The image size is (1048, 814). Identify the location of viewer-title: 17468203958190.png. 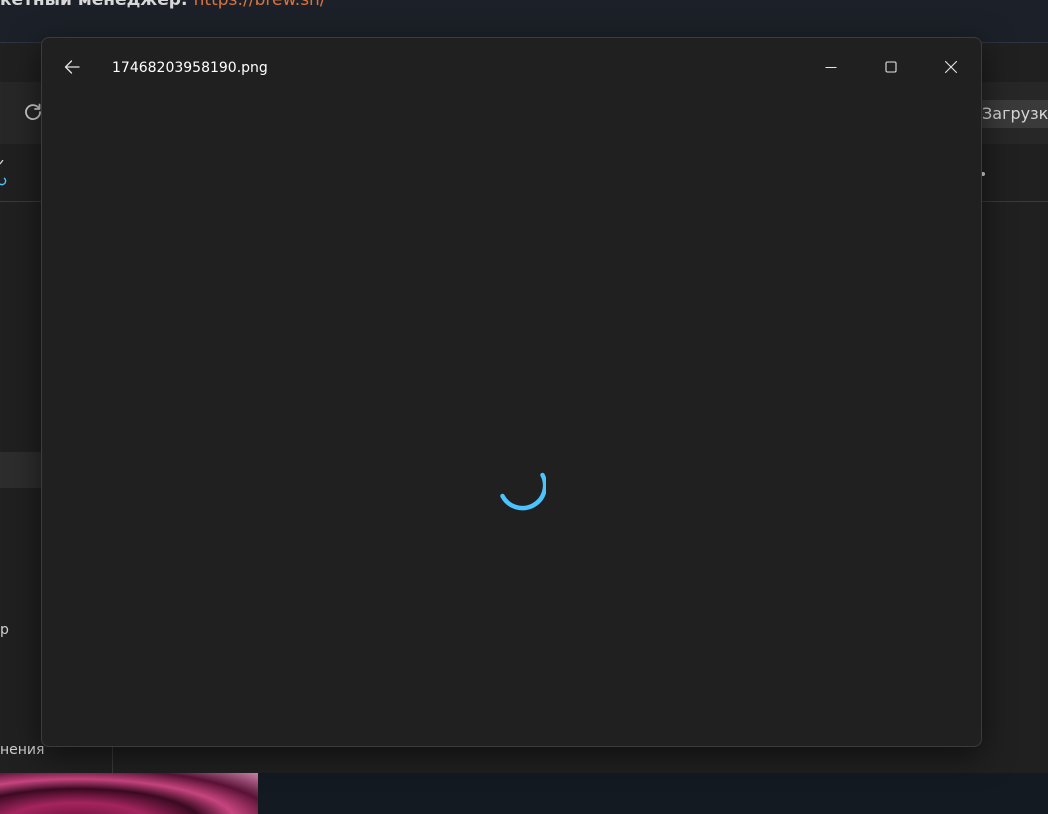
(190, 68).